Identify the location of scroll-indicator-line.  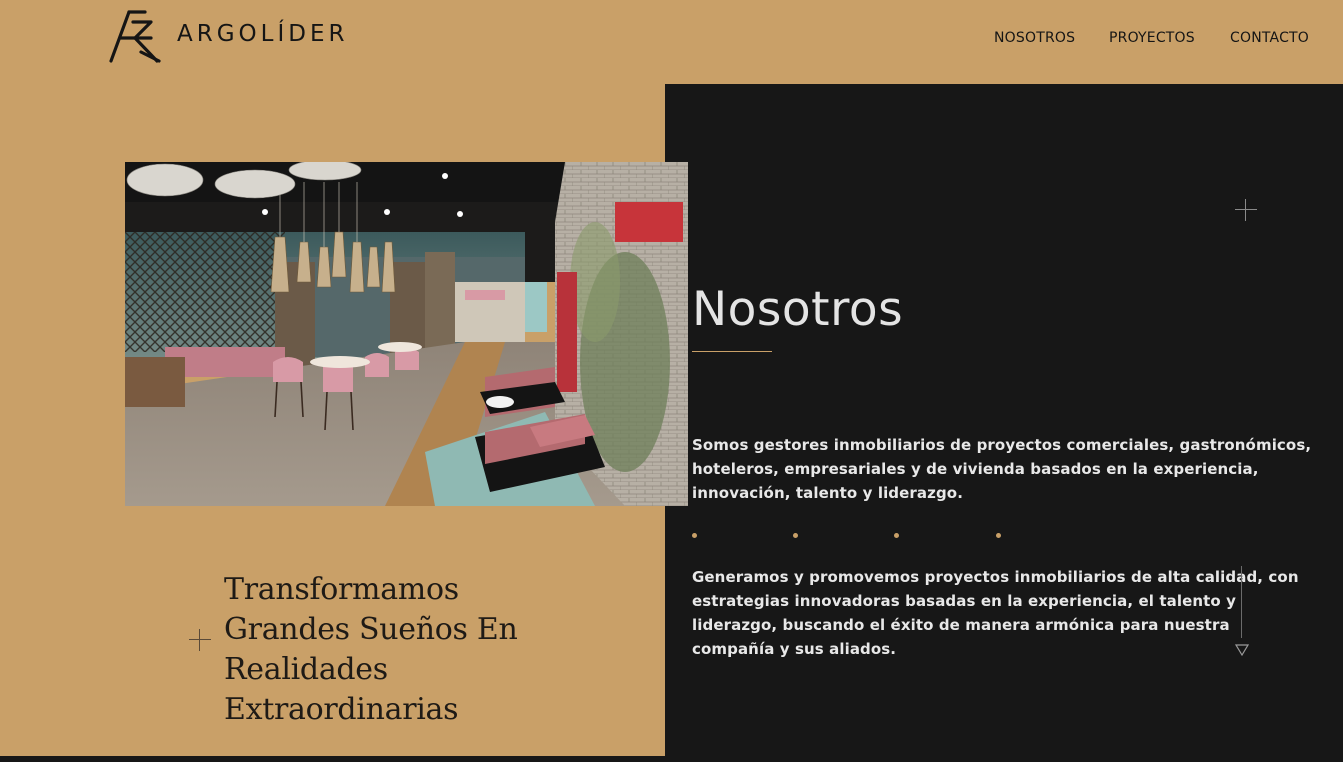
(1241, 602).